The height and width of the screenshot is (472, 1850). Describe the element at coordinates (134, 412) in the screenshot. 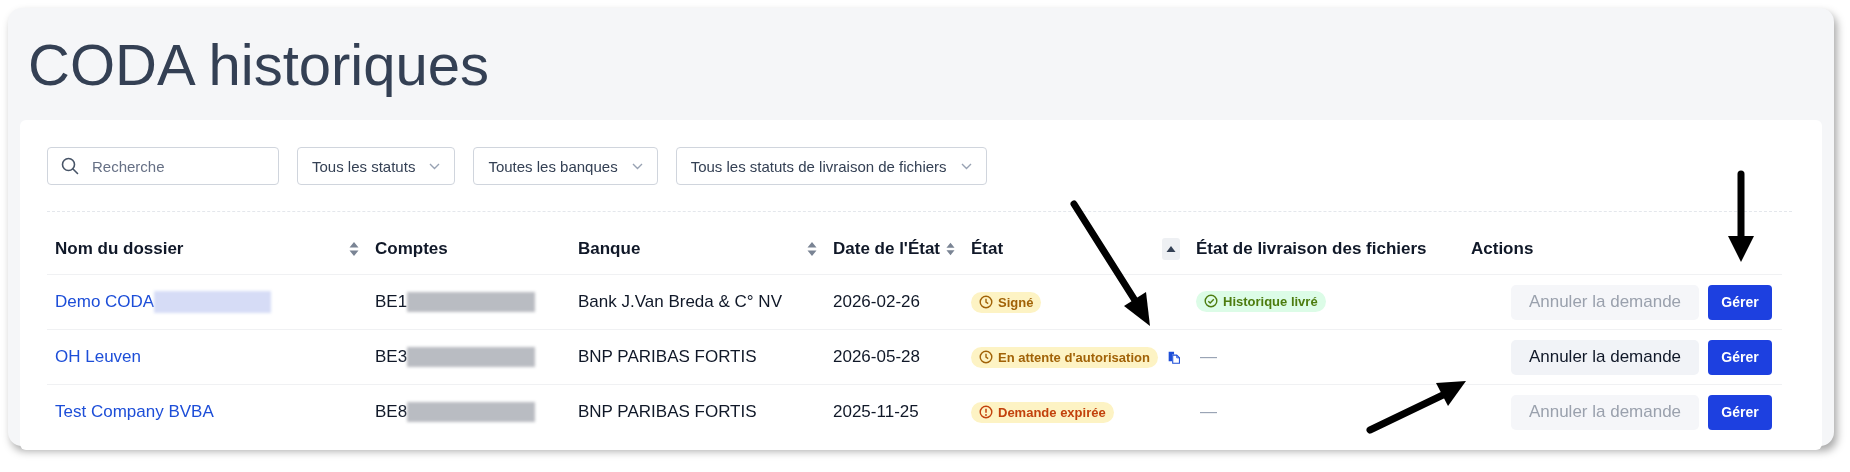

I see `dossier-link: Test Company BVBA` at that location.